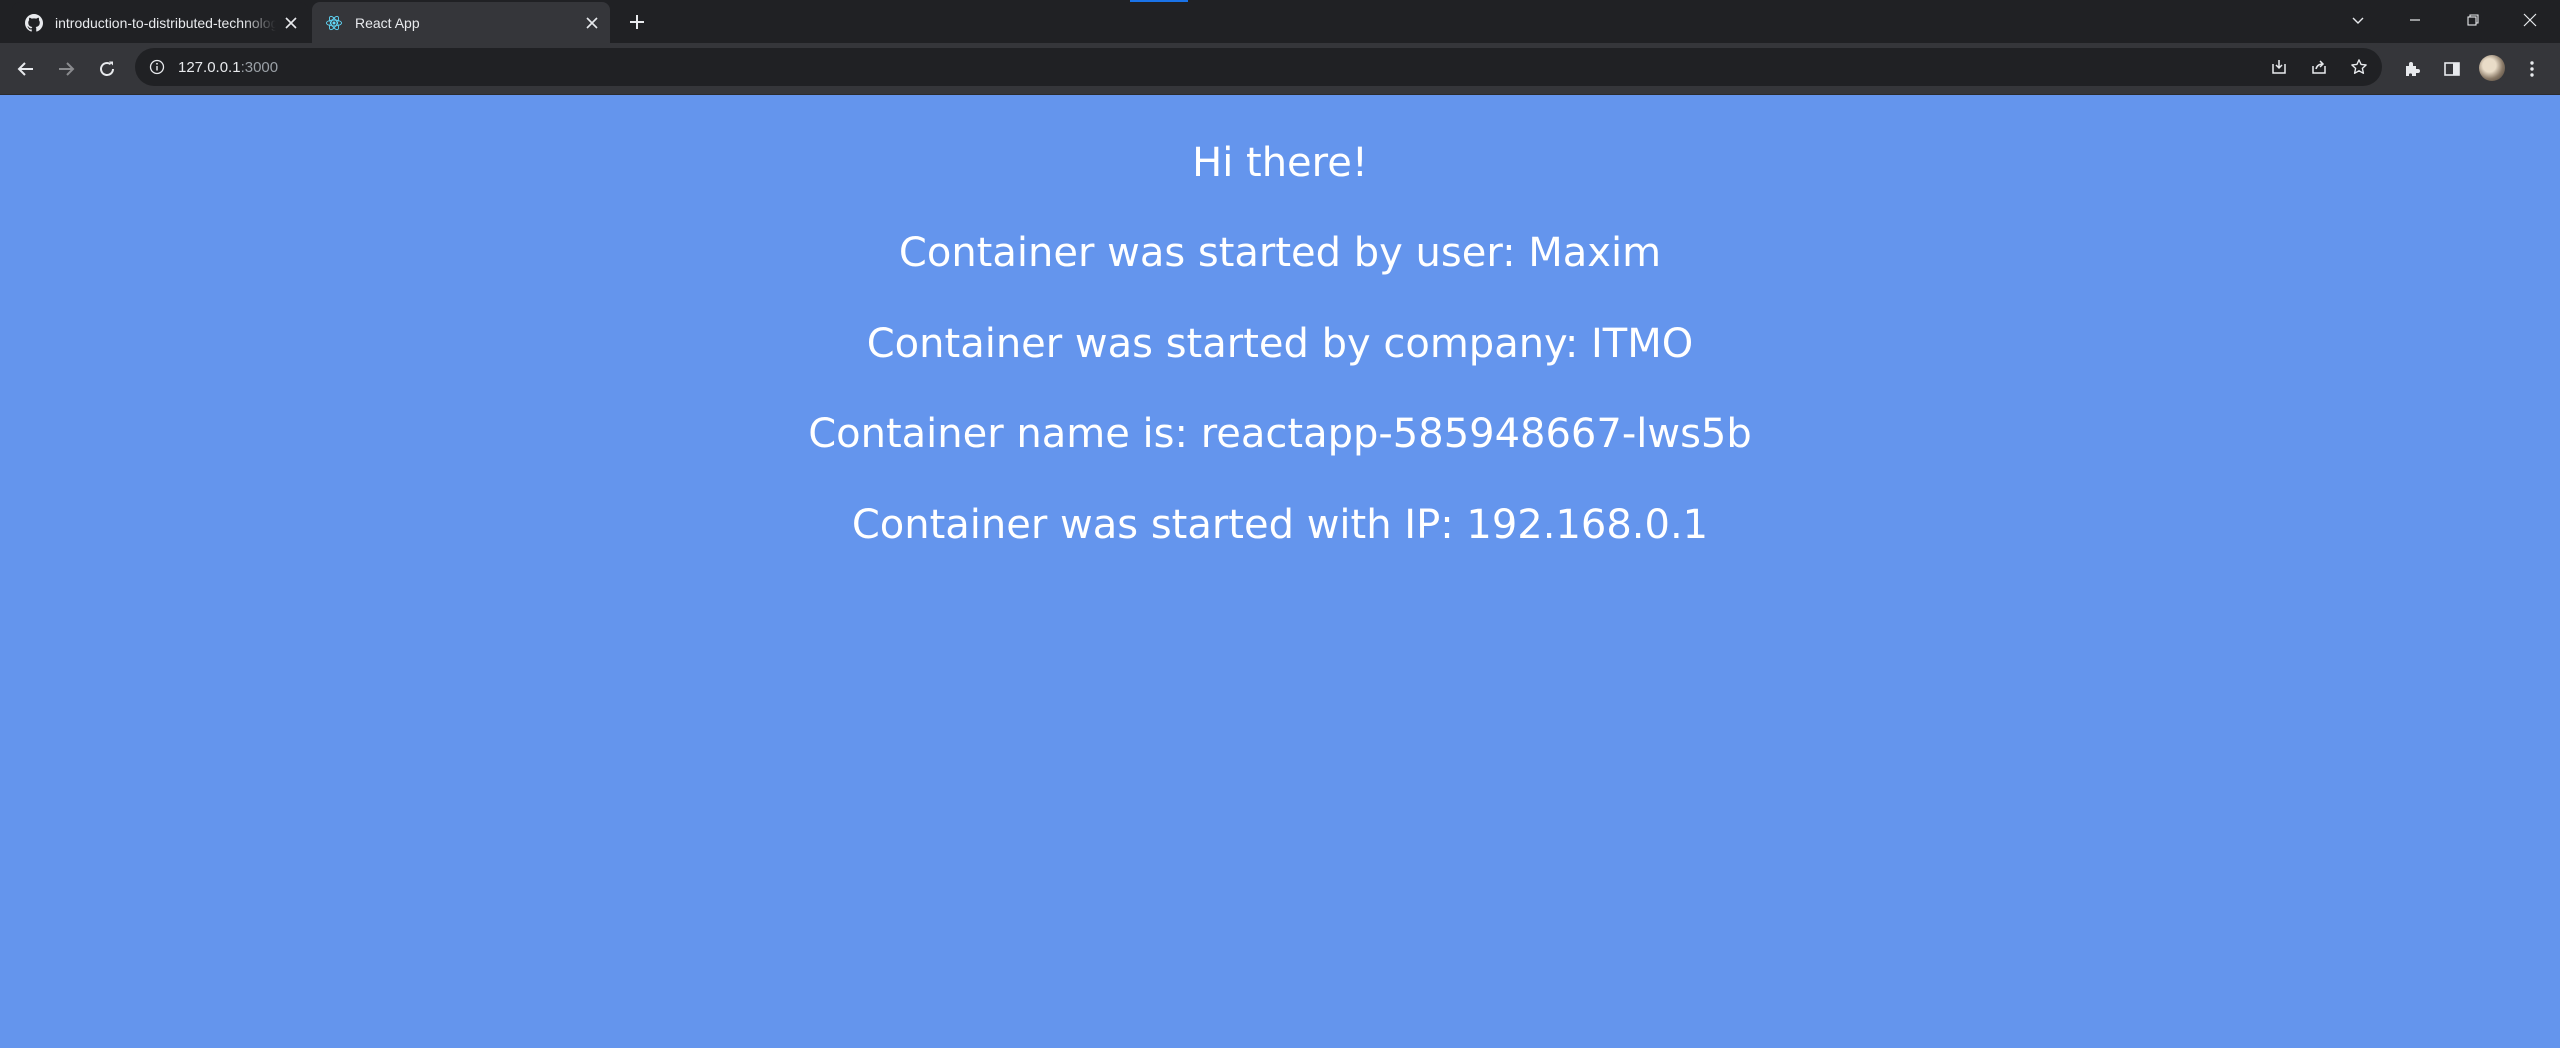 The image size is (2560, 1048). What do you see at coordinates (387, 22) in the screenshot?
I see `tab-title: React App` at bounding box center [387, 22].